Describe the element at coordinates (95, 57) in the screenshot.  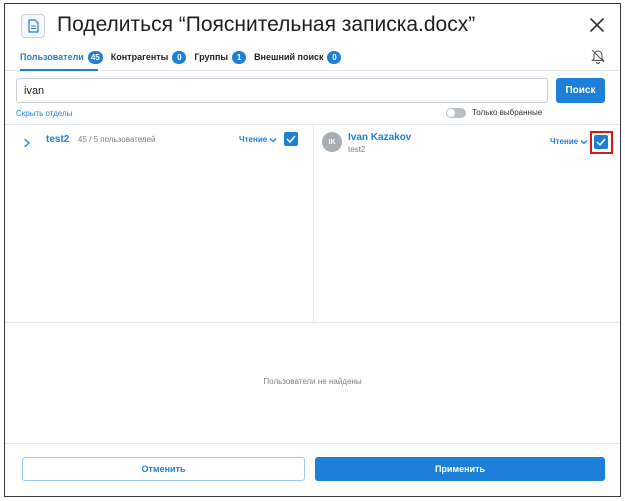
I see `count-badge: 45` at that location.